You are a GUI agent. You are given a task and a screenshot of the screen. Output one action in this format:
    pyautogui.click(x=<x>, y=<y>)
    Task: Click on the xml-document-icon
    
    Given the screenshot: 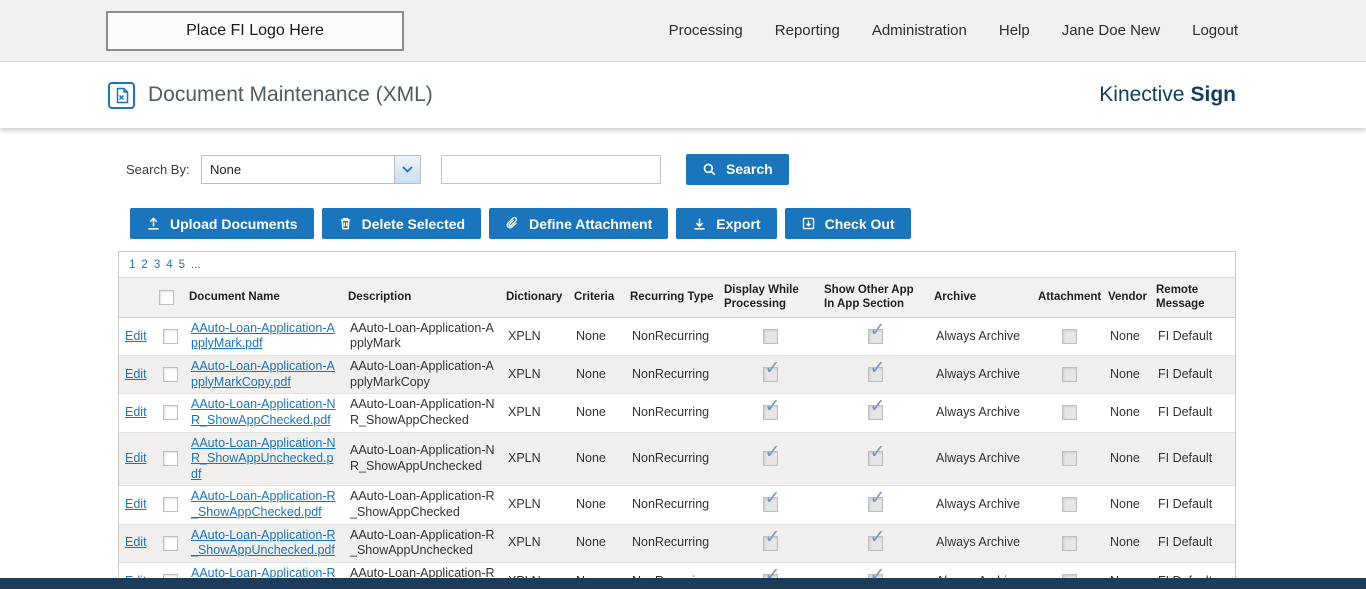 What is the action you would take?
    pyautogui.click(x=121, y=95)
    